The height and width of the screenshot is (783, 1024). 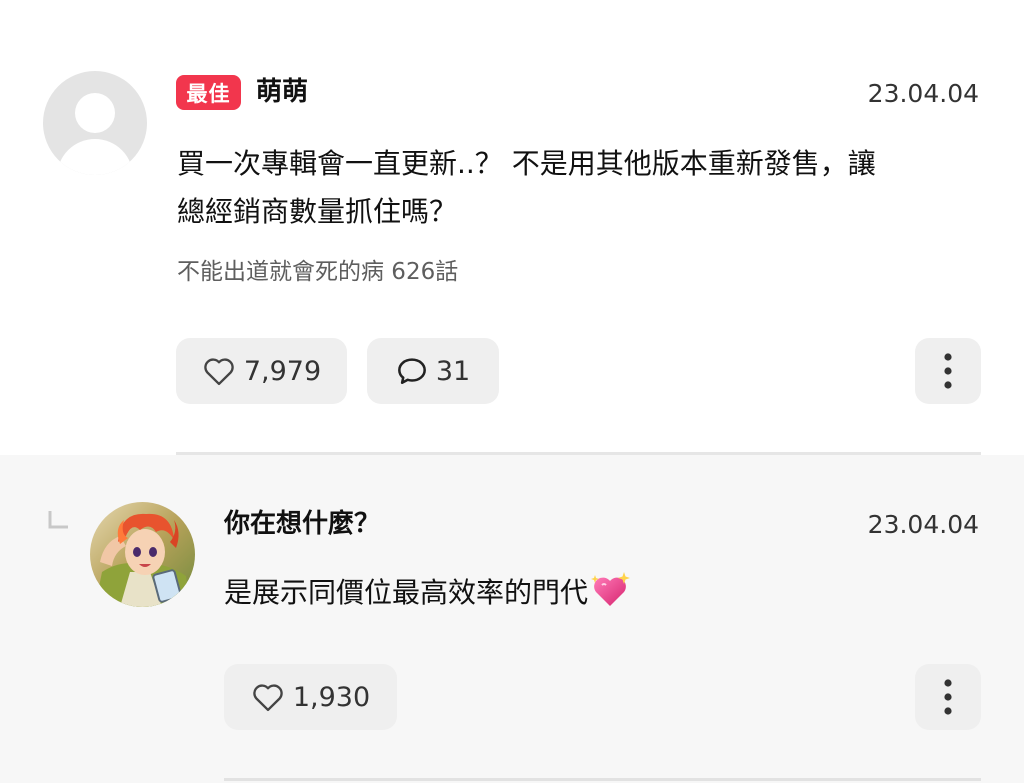 What do you see at coordinates (317, 211) in the screenshot?
I see `comment-text-line: 總經銷商數量抓住嗎？` at bounding box center [317, 211].